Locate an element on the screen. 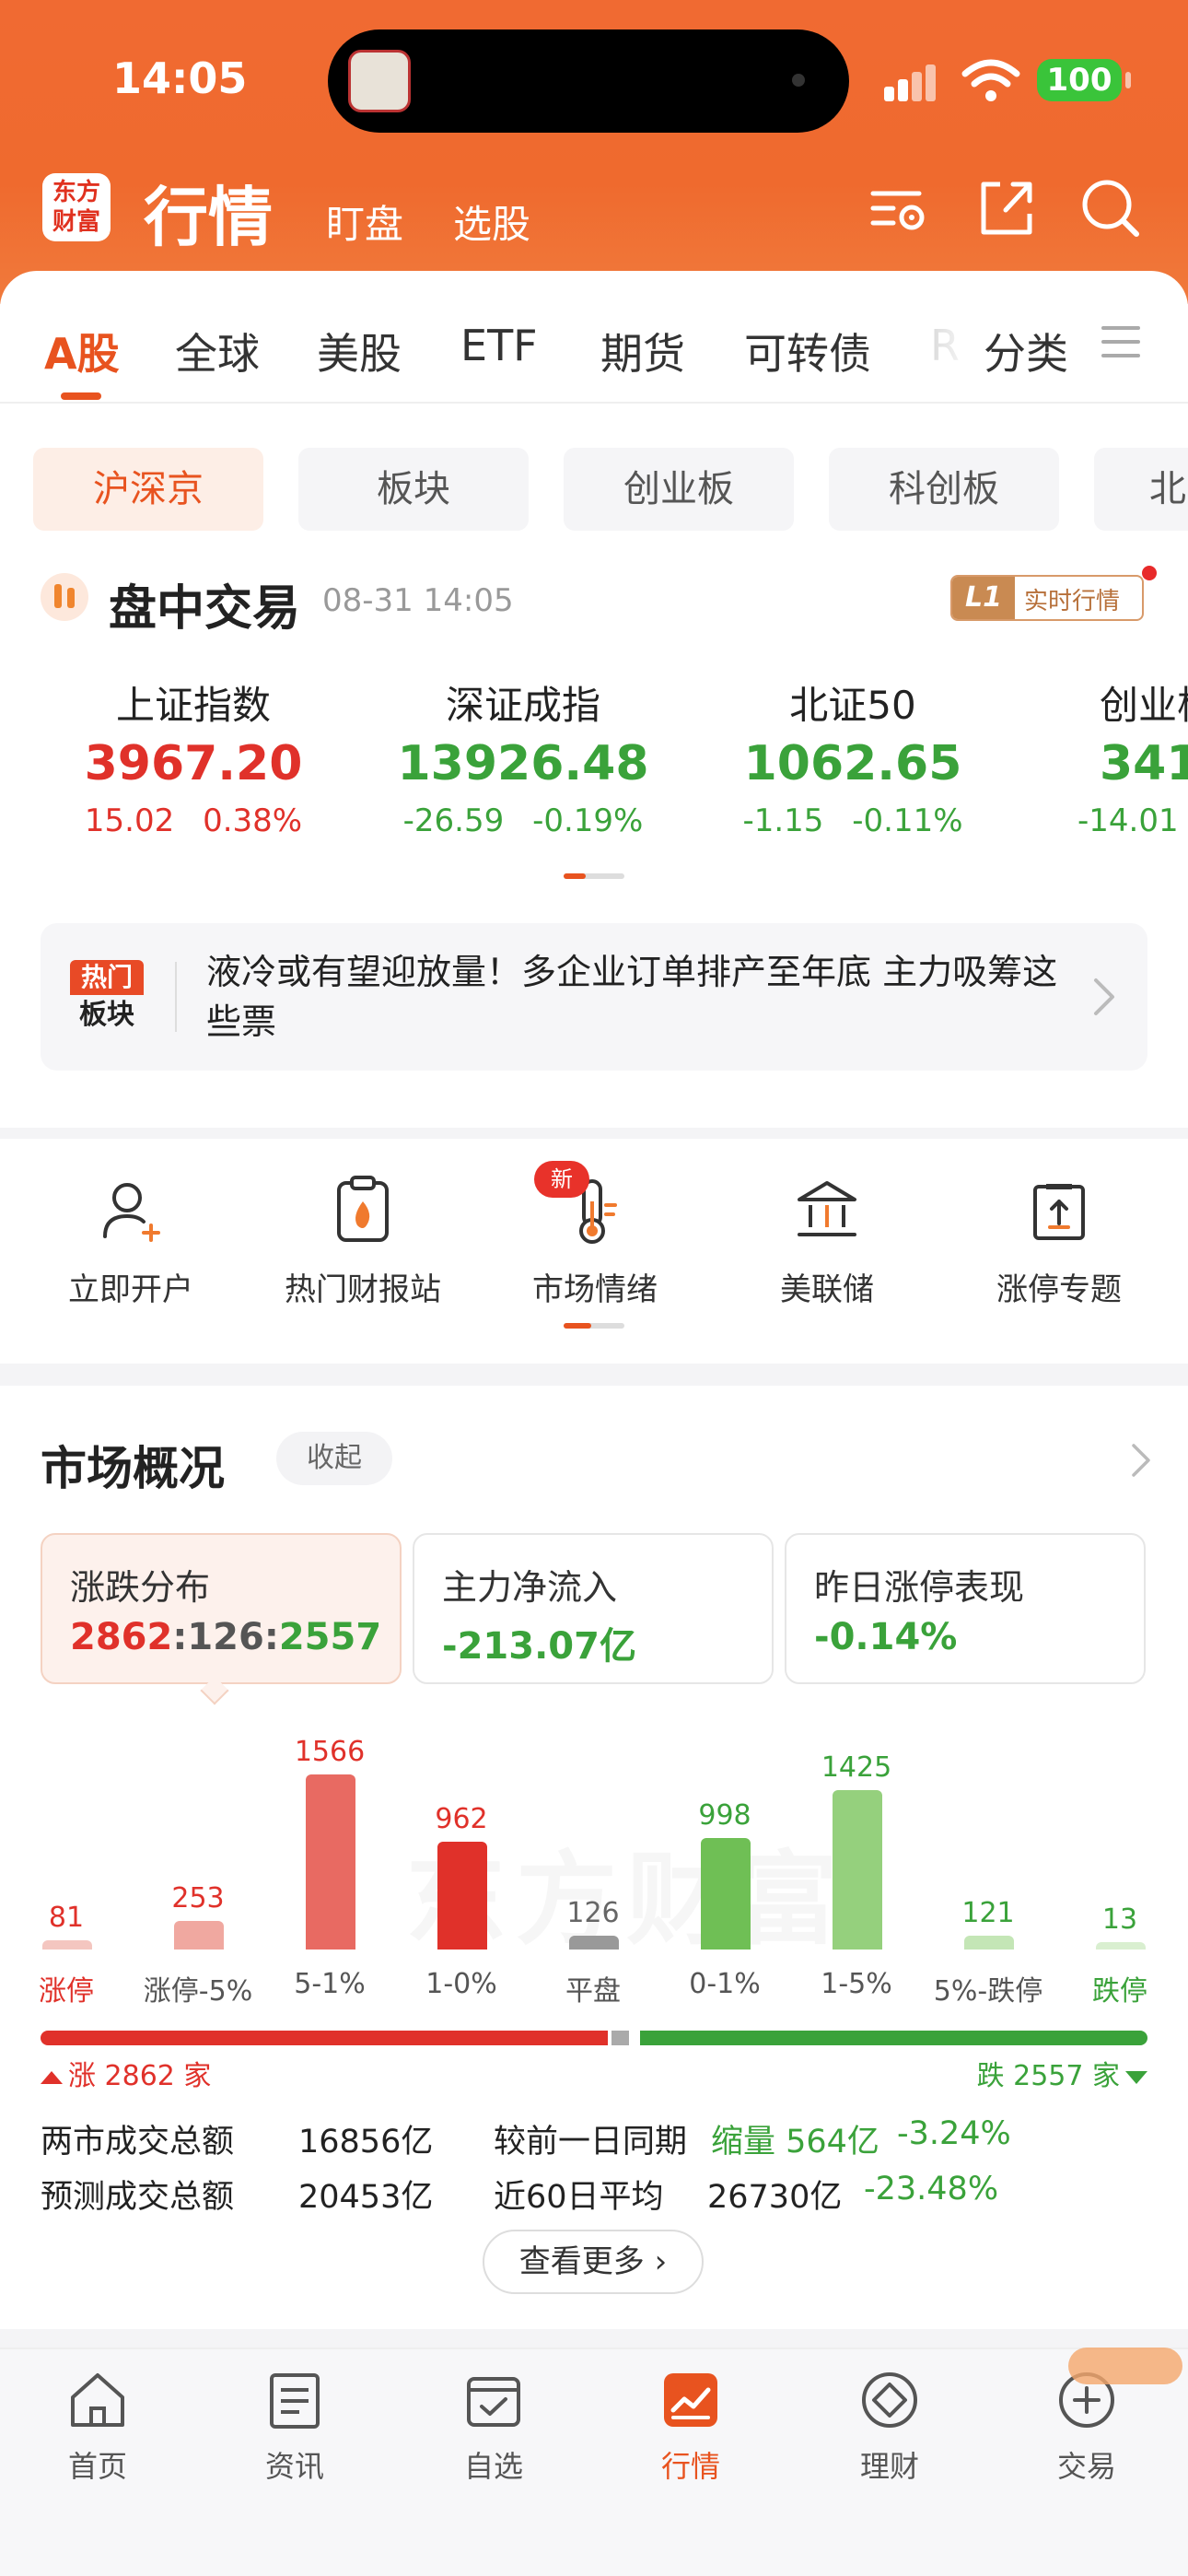 The width and height of the screenshot is (1188, 2576). nav-label: 理财 is located at coordinates (889, 2466).